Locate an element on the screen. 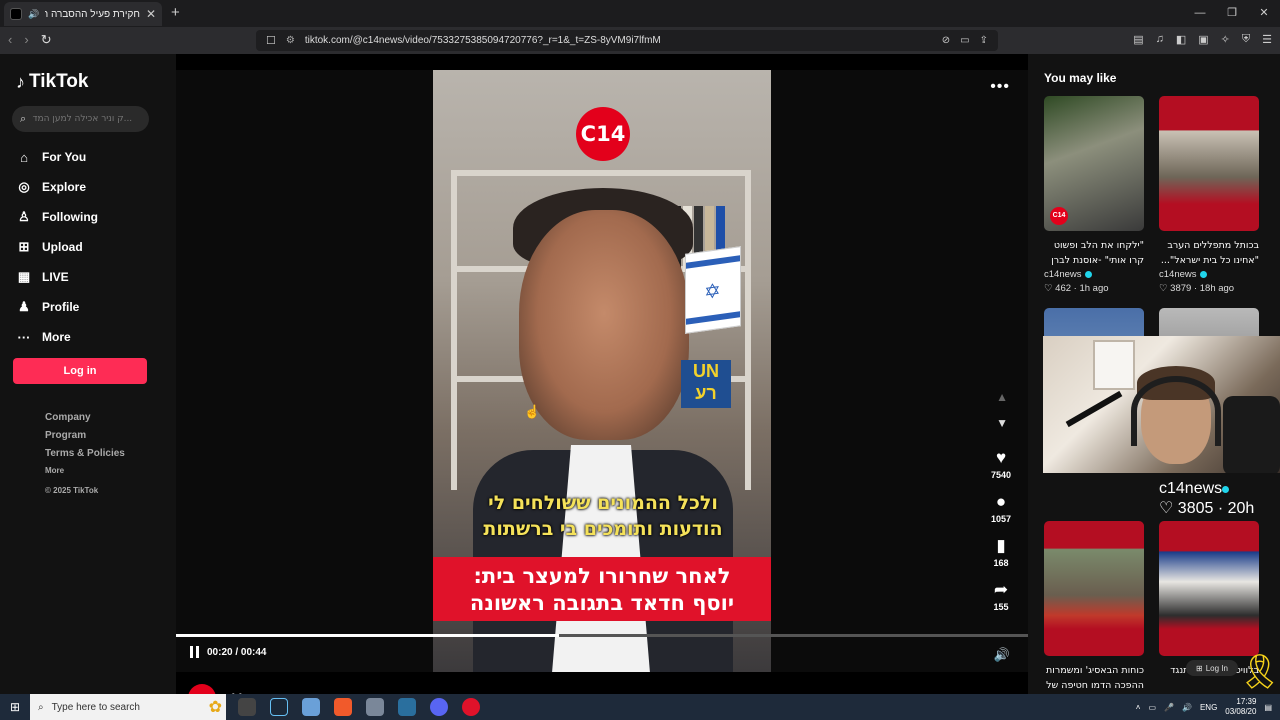 This screenshot has width=1280, height=720. ai-icon: ✧ is located at coordinates (1225, 39).